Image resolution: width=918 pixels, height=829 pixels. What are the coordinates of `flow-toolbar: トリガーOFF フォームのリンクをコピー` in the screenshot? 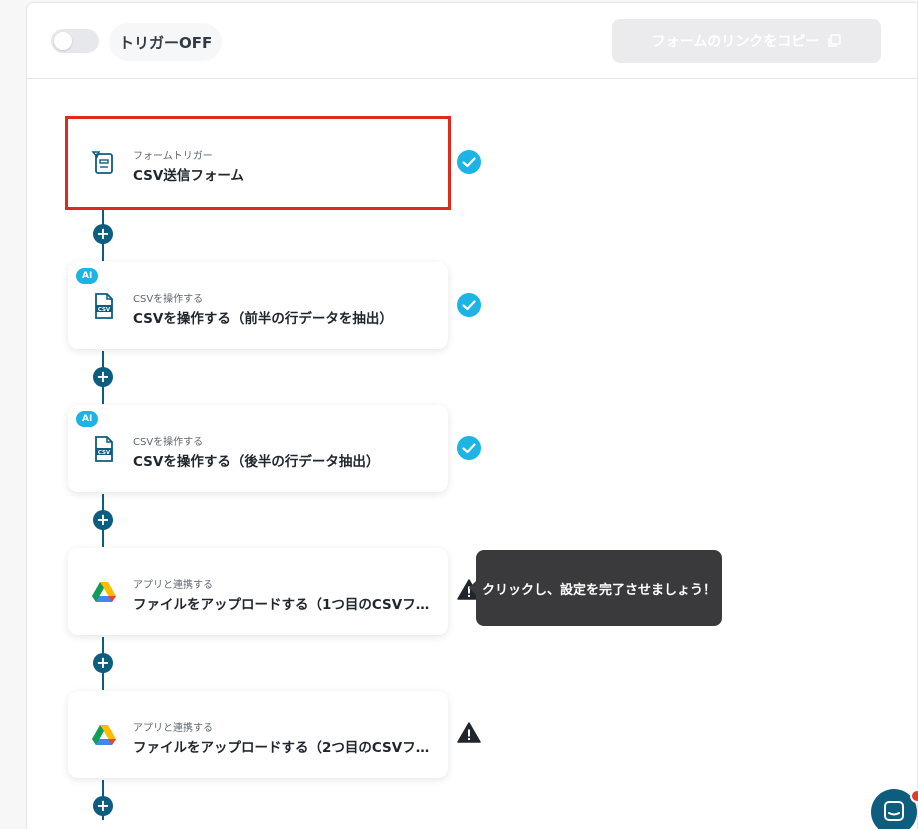 It's located at (472, 41).